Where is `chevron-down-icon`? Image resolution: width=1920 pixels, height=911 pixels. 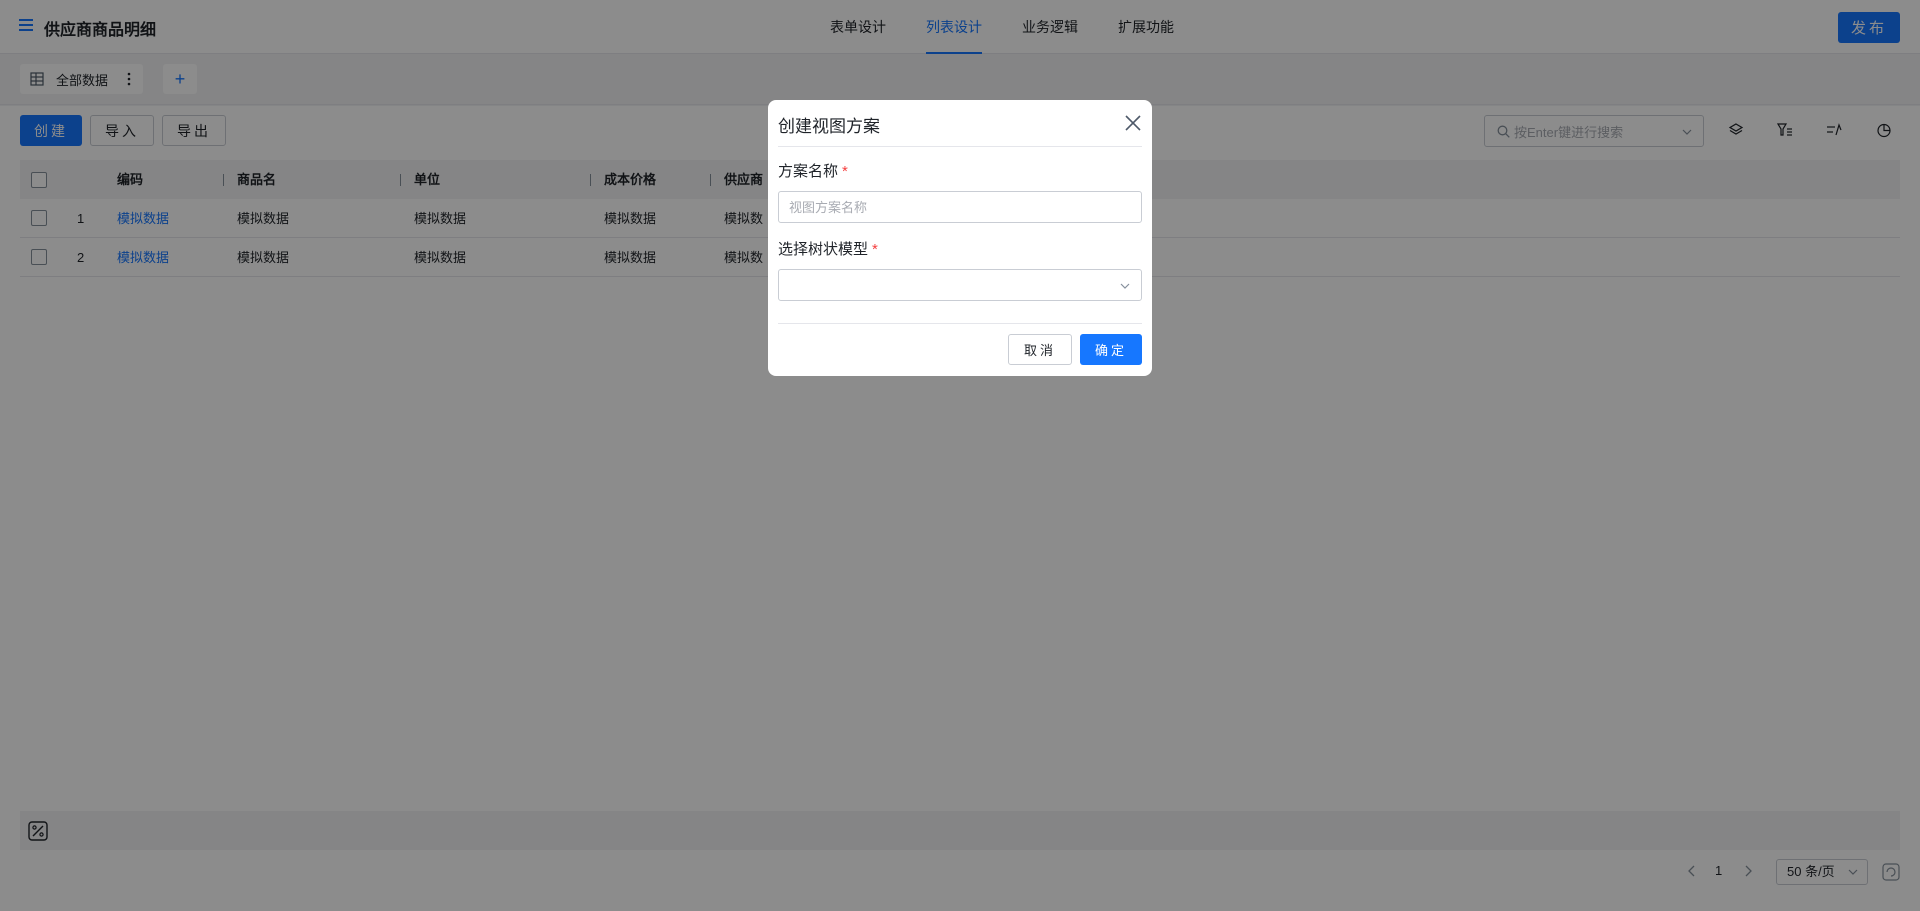 chevron-down-icon is located at coordinates (1125, 286).